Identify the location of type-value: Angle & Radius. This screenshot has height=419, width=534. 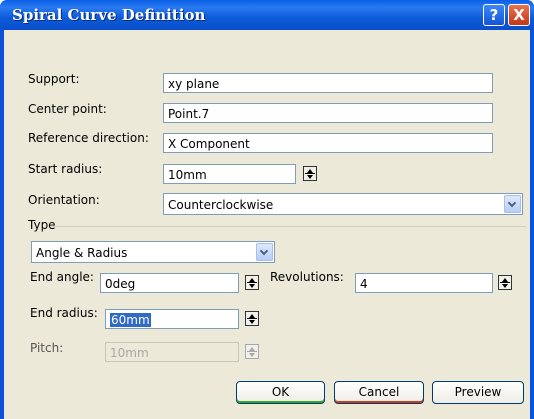
(82, 253).